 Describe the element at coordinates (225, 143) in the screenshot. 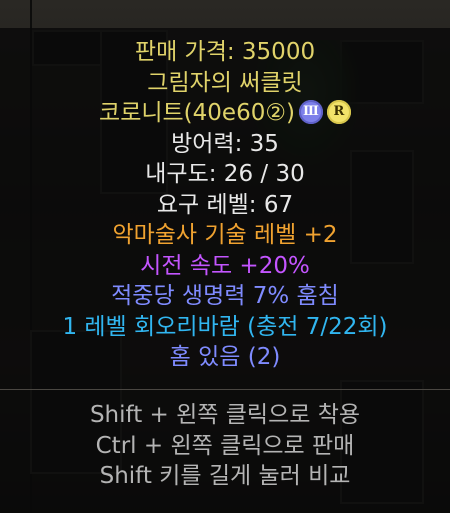

I see `item-defense: 방어력: 35` at that location.